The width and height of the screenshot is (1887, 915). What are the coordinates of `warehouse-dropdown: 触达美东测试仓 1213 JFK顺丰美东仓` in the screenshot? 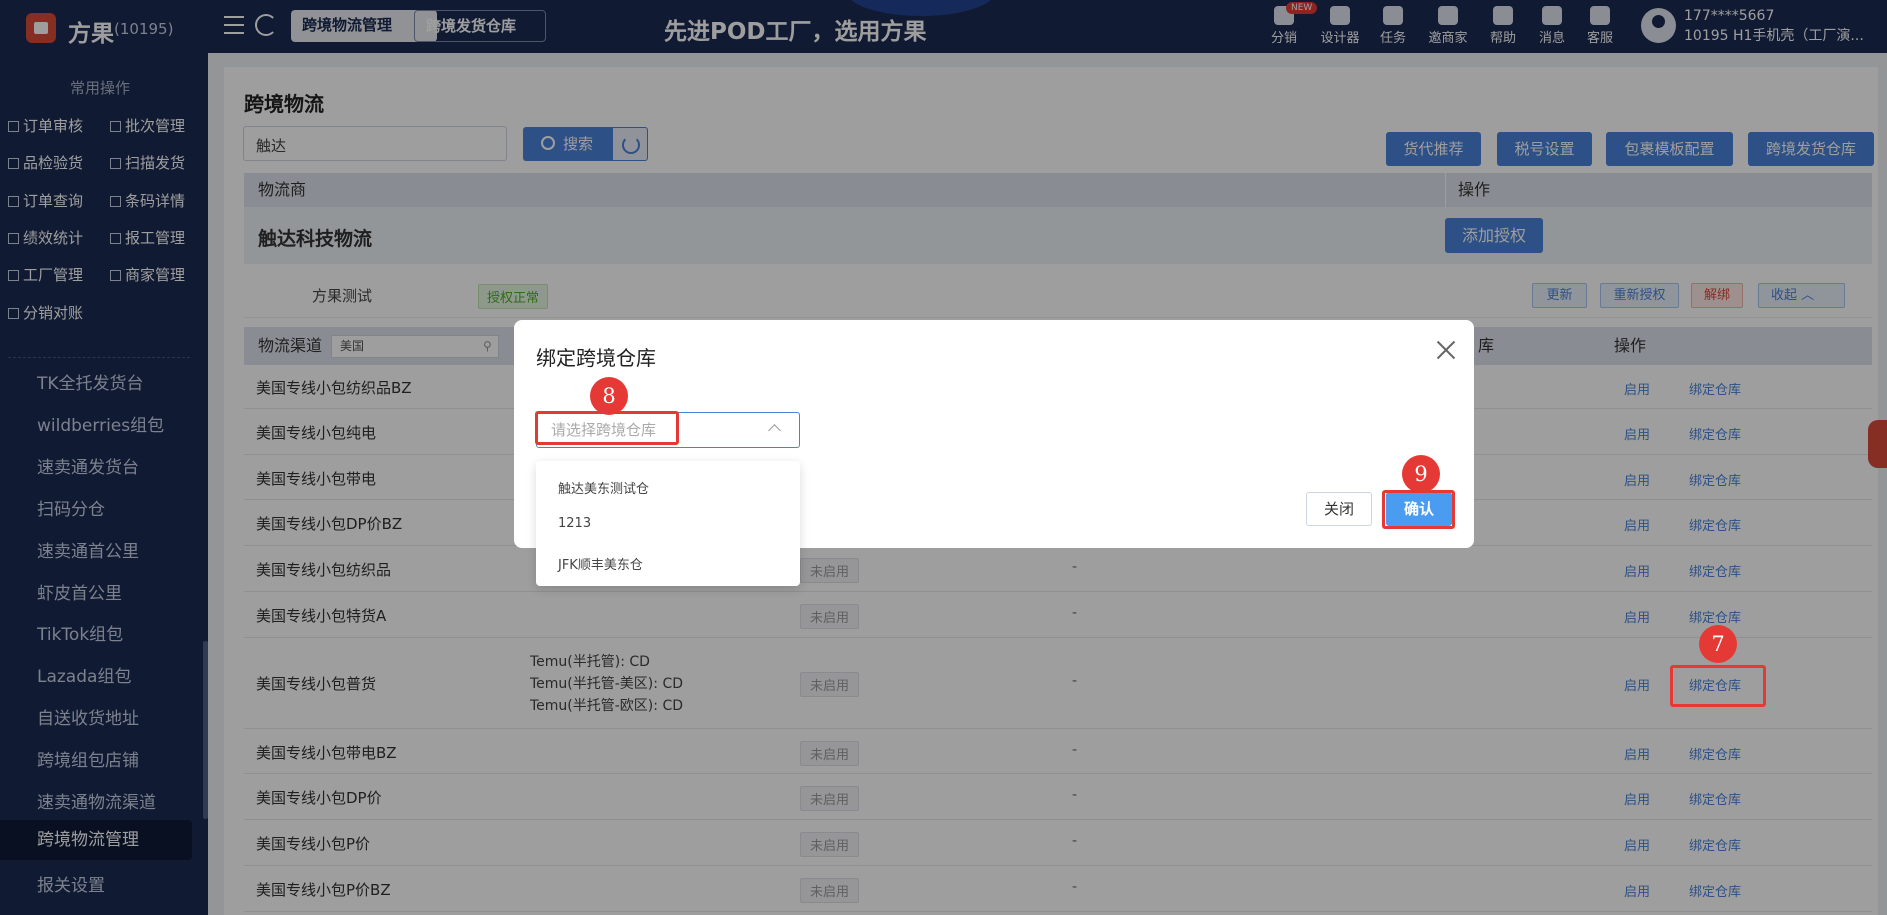 It's located at (668, 523).